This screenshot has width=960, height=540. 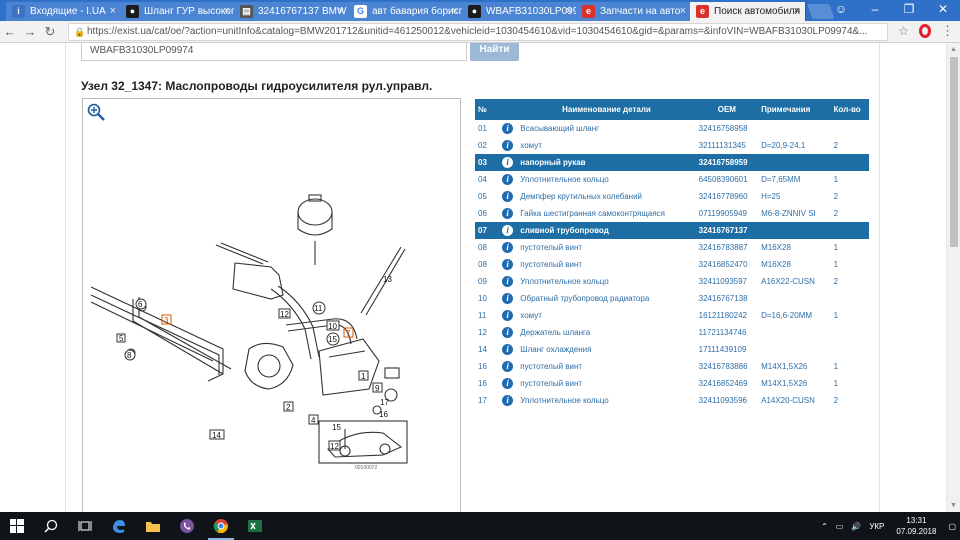 I want to click on back-icon: ←, so click(x=10, y=31).